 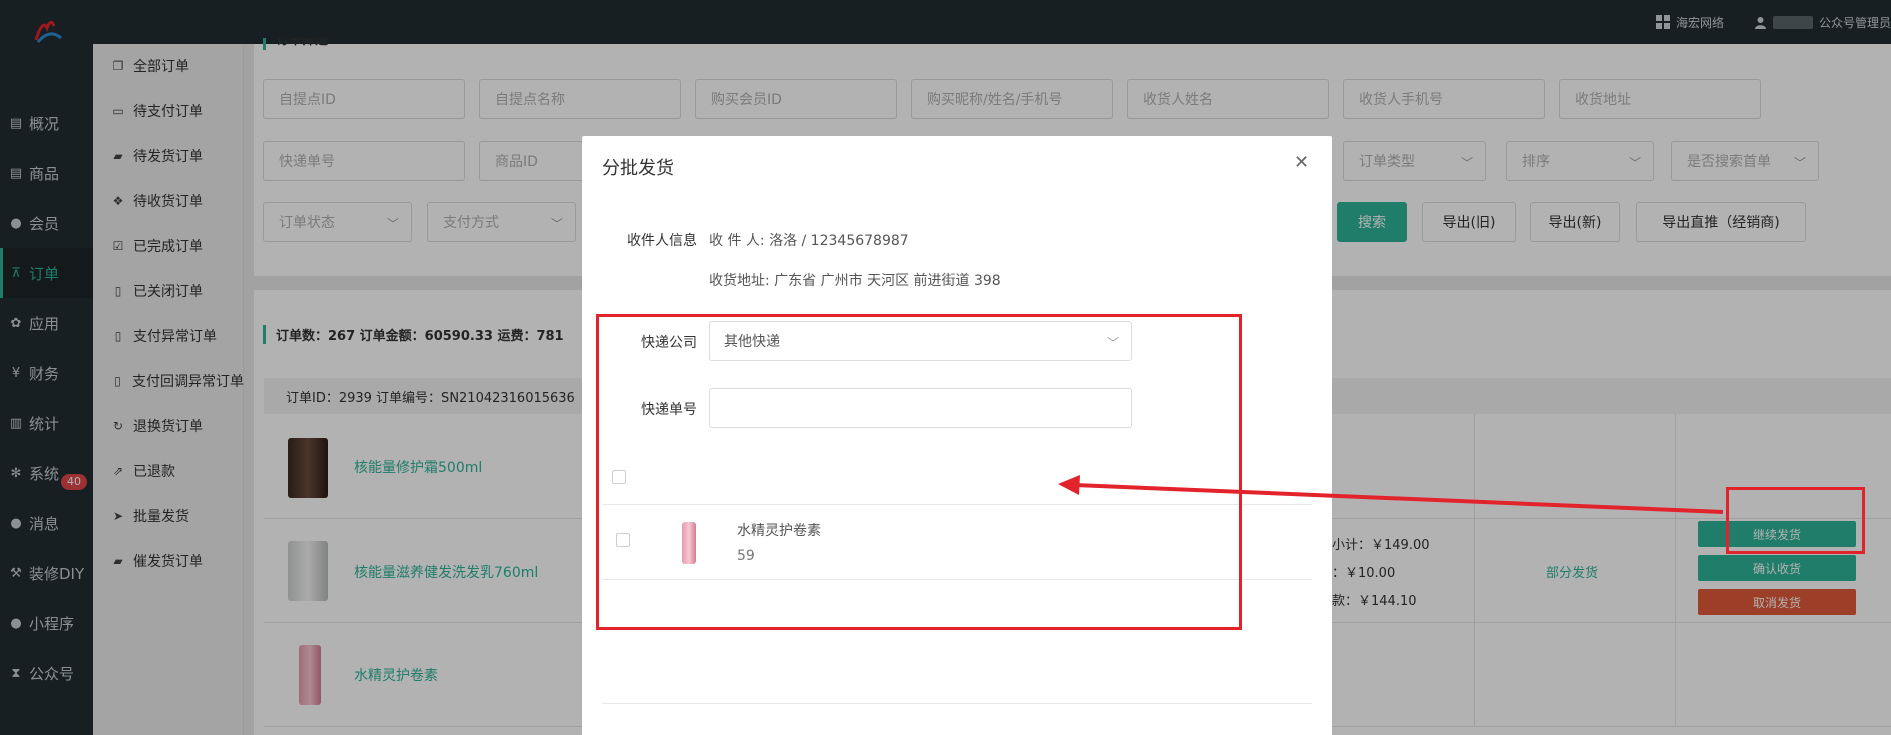 I want to click on annotation-arrow, so click(x=1391, y=494).